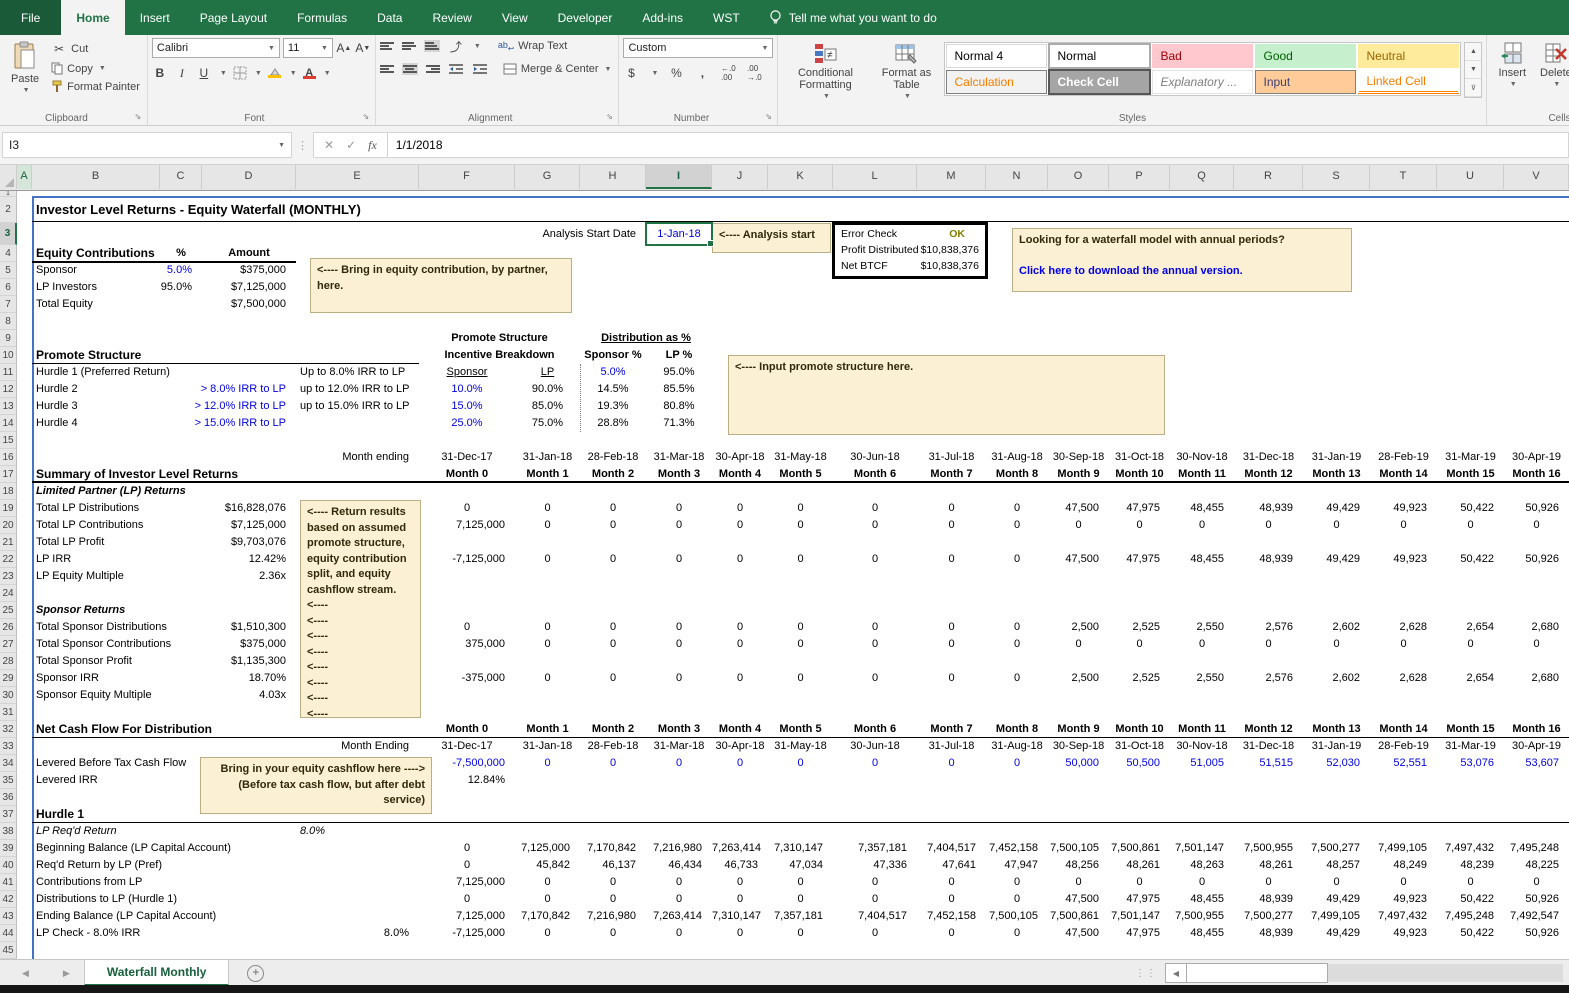  I want to click on row-header-45: 45, so click(8, 950).